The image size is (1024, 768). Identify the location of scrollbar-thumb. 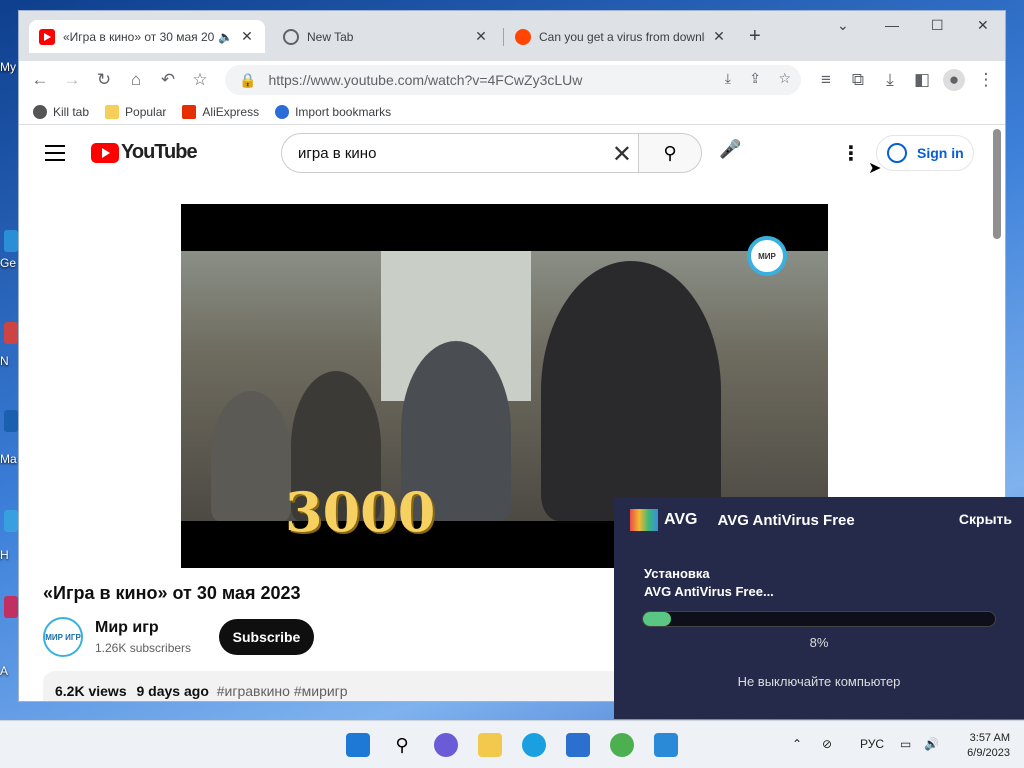
(997, 184).